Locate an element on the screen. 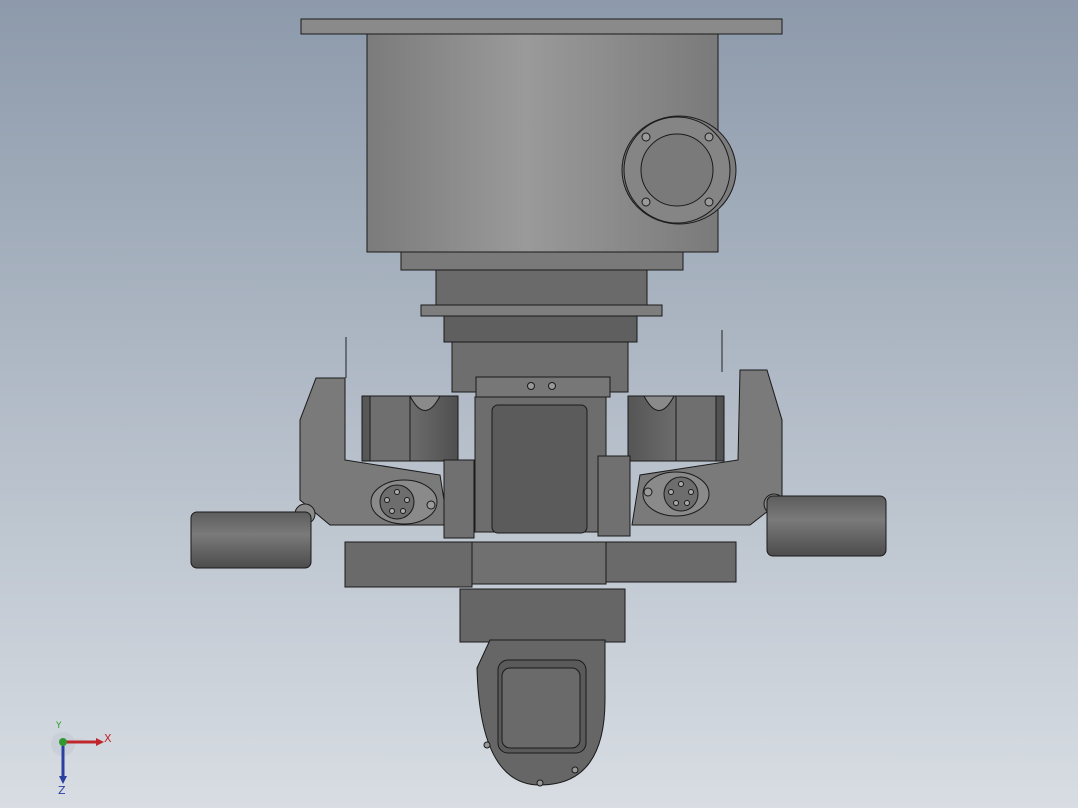  reducer-flange is located at coordinates (541, 310).